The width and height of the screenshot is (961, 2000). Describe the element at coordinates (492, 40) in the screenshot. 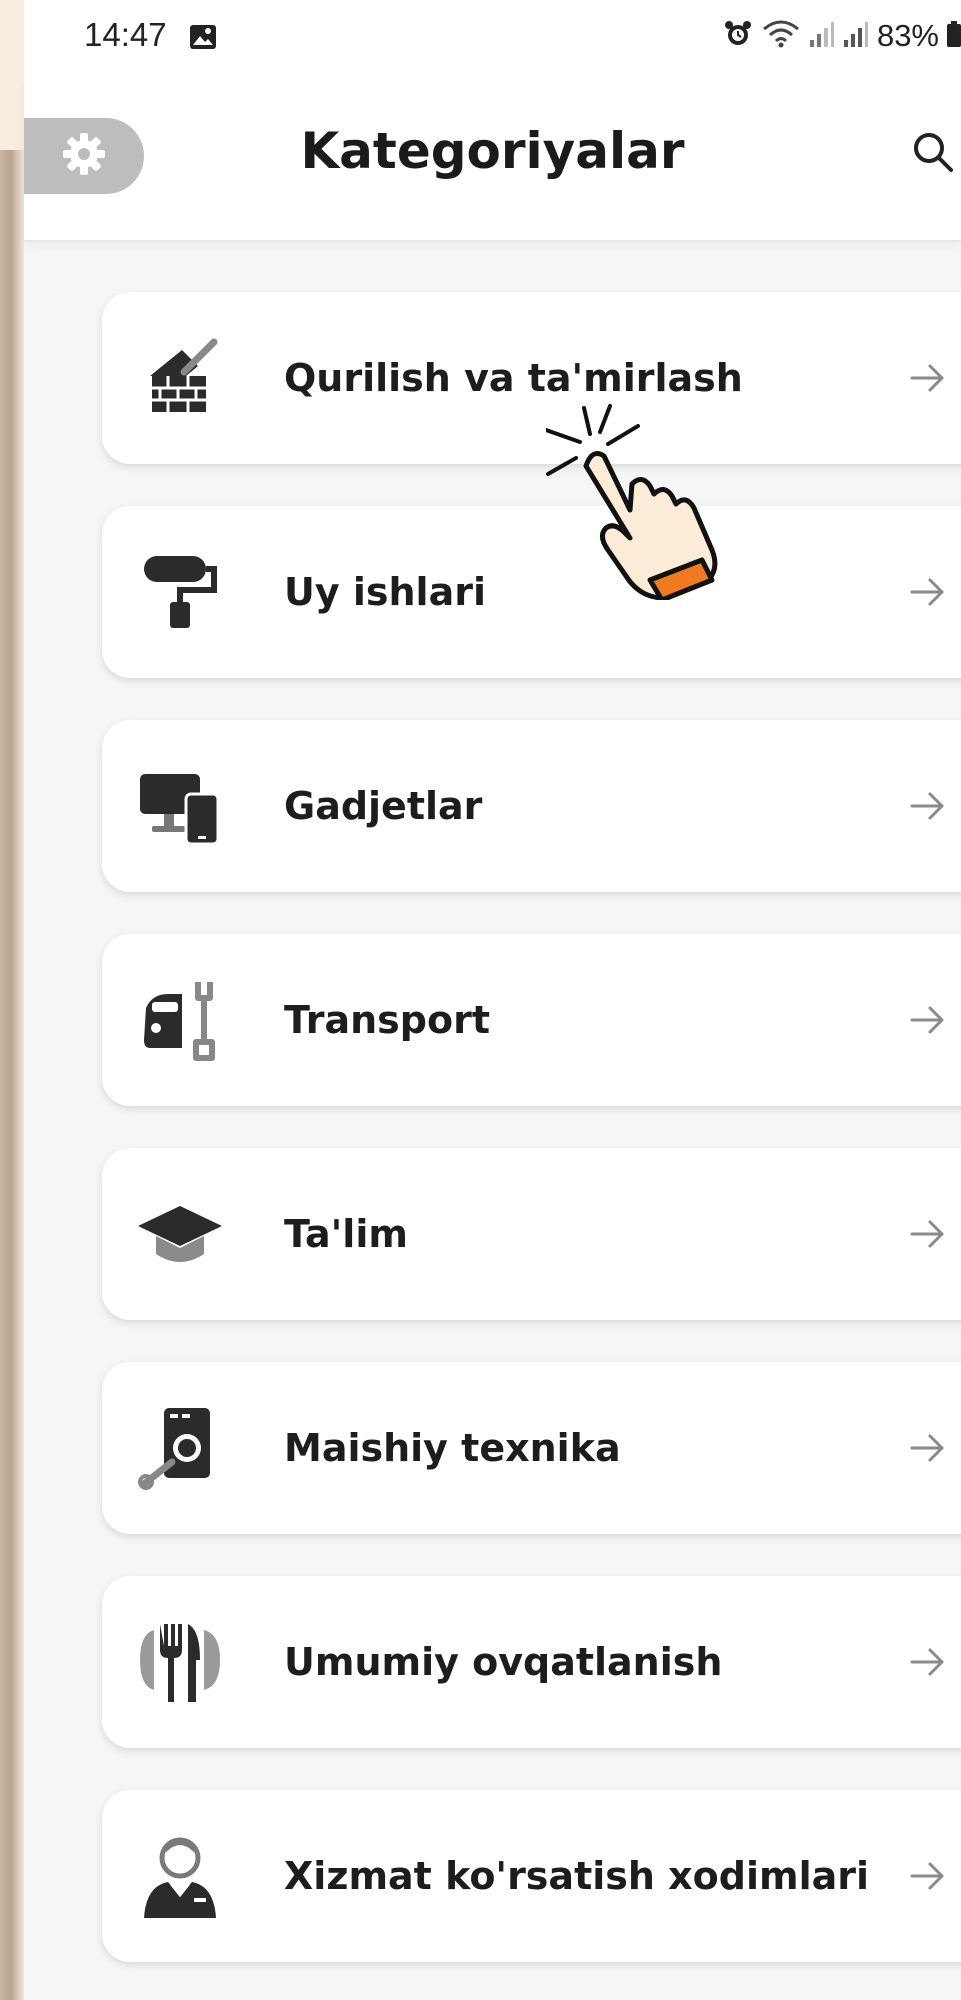

I see `status-bar: 14:47 83%` at that location.